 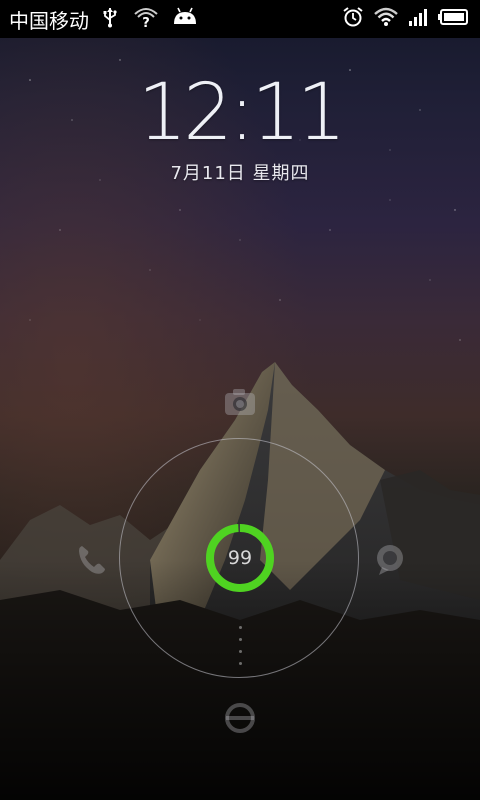 I want to click on phone-icon, so click(x=92, y=560).